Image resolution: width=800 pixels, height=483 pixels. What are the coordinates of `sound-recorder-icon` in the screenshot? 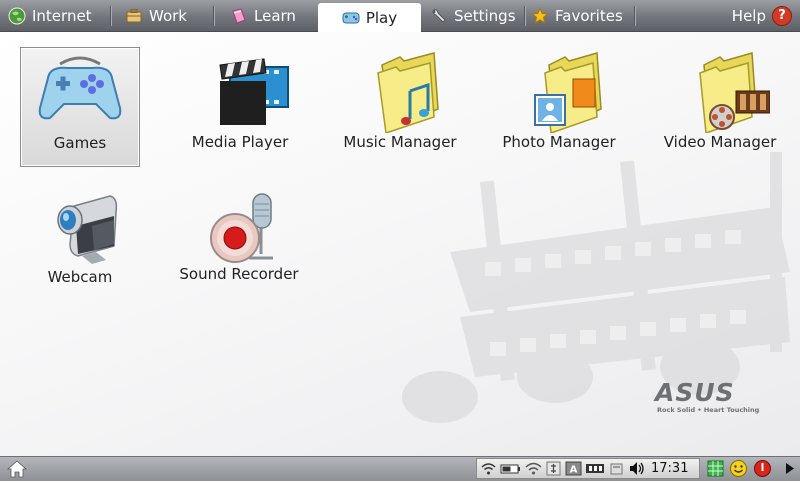 It's located at (239, 225).